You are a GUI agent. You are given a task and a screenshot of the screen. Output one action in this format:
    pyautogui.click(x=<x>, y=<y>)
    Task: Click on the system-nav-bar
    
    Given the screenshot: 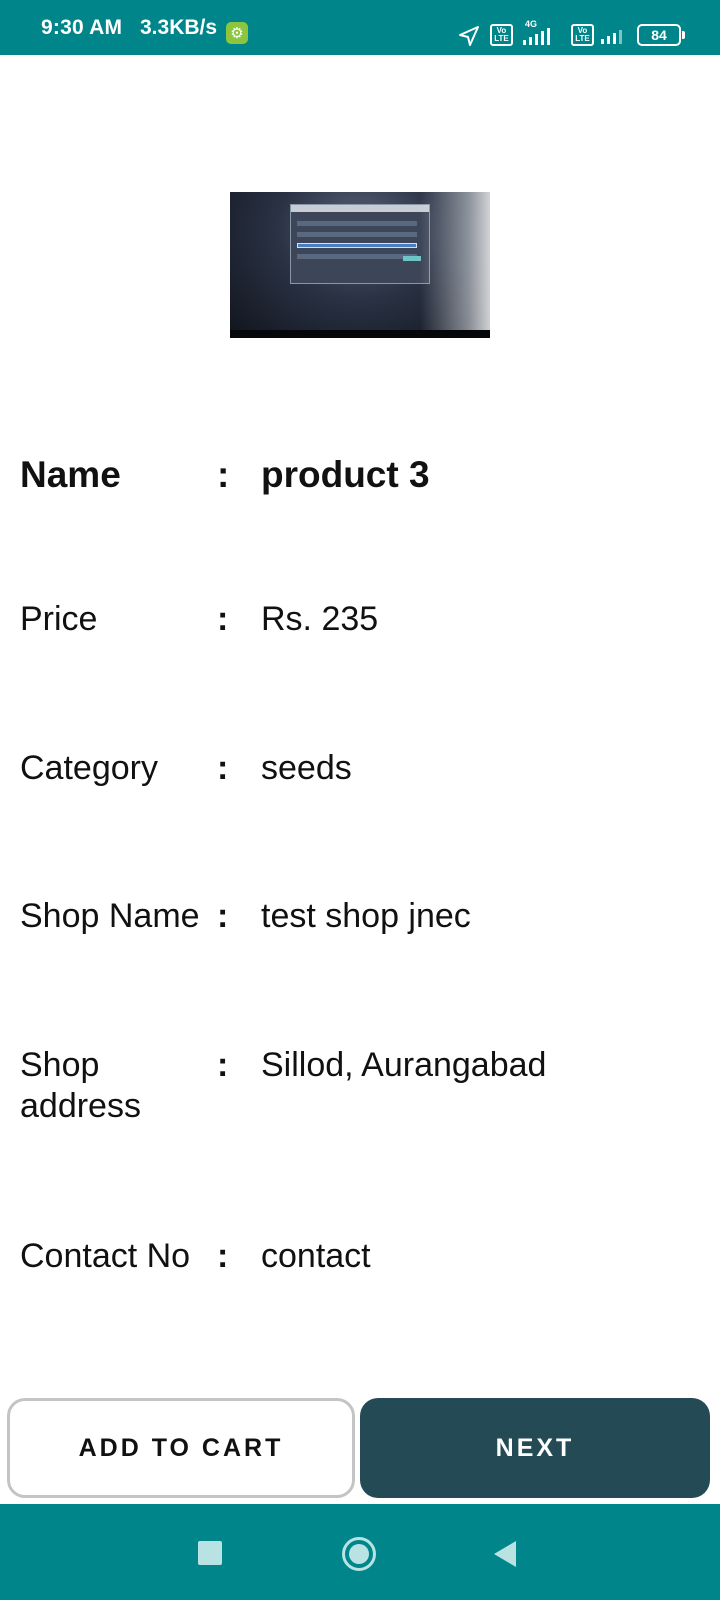 What is the action you would take?
    pyautogui.click(x=360, y=1552)
    